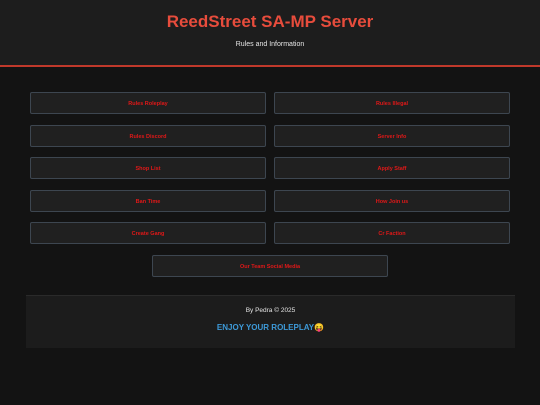 The image size is (540, 405). Describe the element at coordinates (392, 233) in the screenshot. I see `cr-faction-button: Cr Faction` at that location.